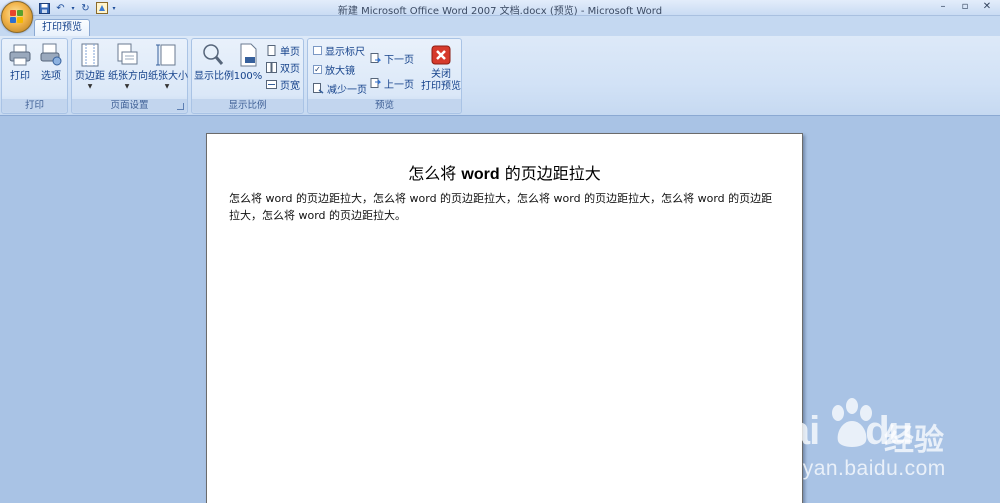 This screenshot has width=1000, height=503. I want to click on zoom-label: 显示比例, so click(214, 76).